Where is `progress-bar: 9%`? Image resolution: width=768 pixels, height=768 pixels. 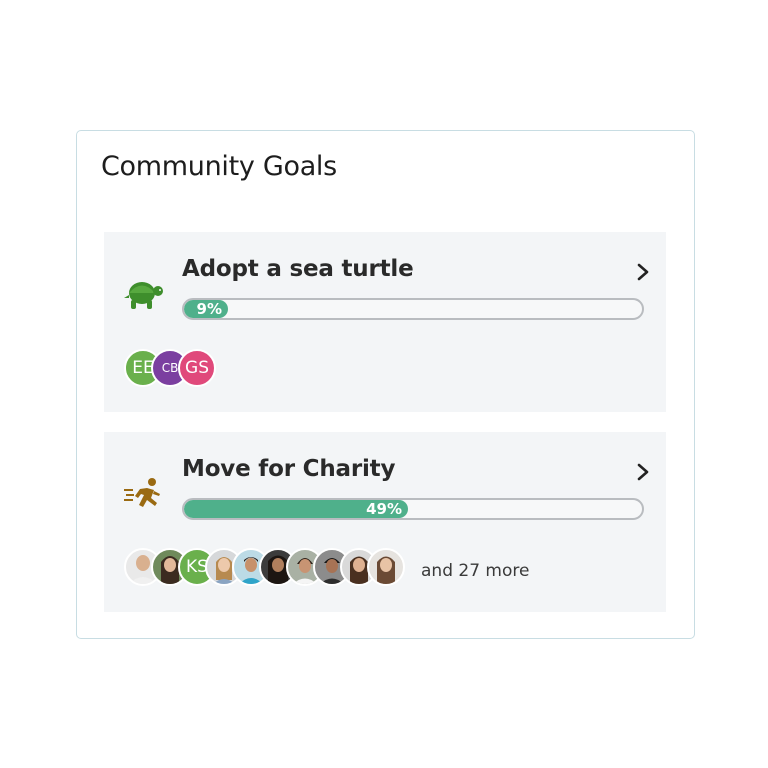 progress-bar: 9% is located at coordinates (413, 309).